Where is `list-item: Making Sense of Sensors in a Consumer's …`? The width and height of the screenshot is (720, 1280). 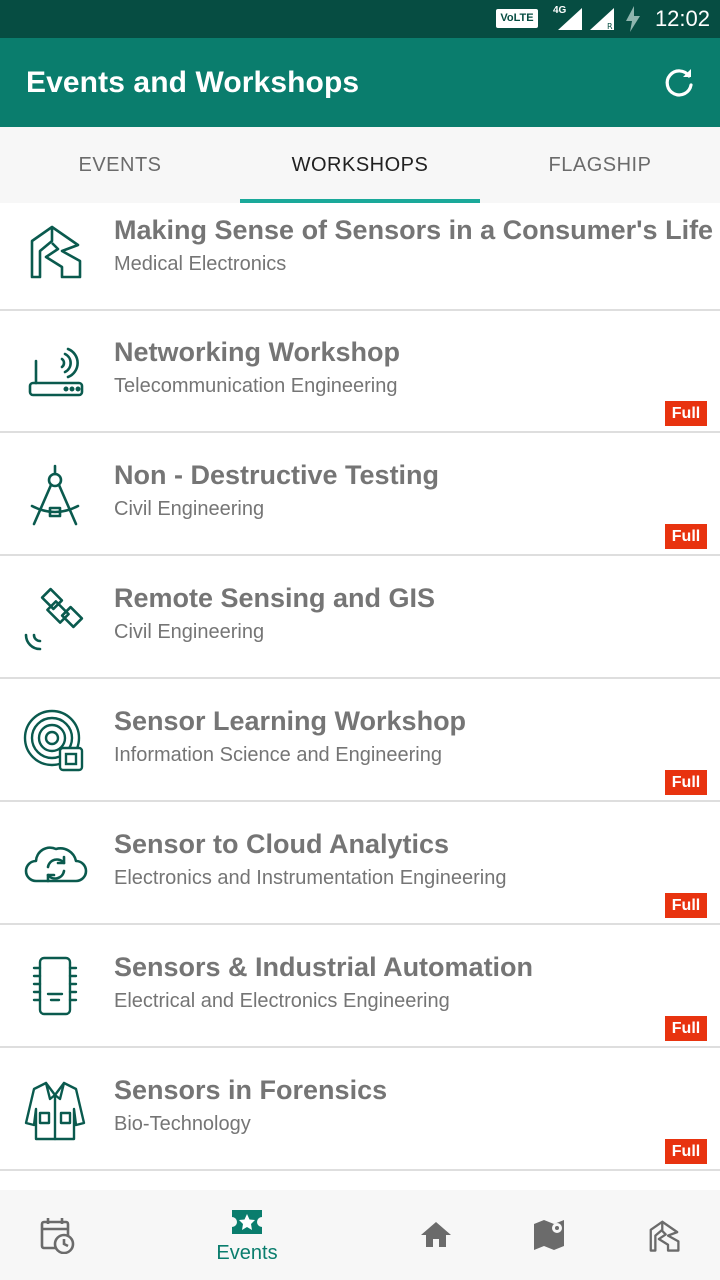 list-item: Making Sense of Sensors in a Consumer's … is located at coordinates (360, 257).